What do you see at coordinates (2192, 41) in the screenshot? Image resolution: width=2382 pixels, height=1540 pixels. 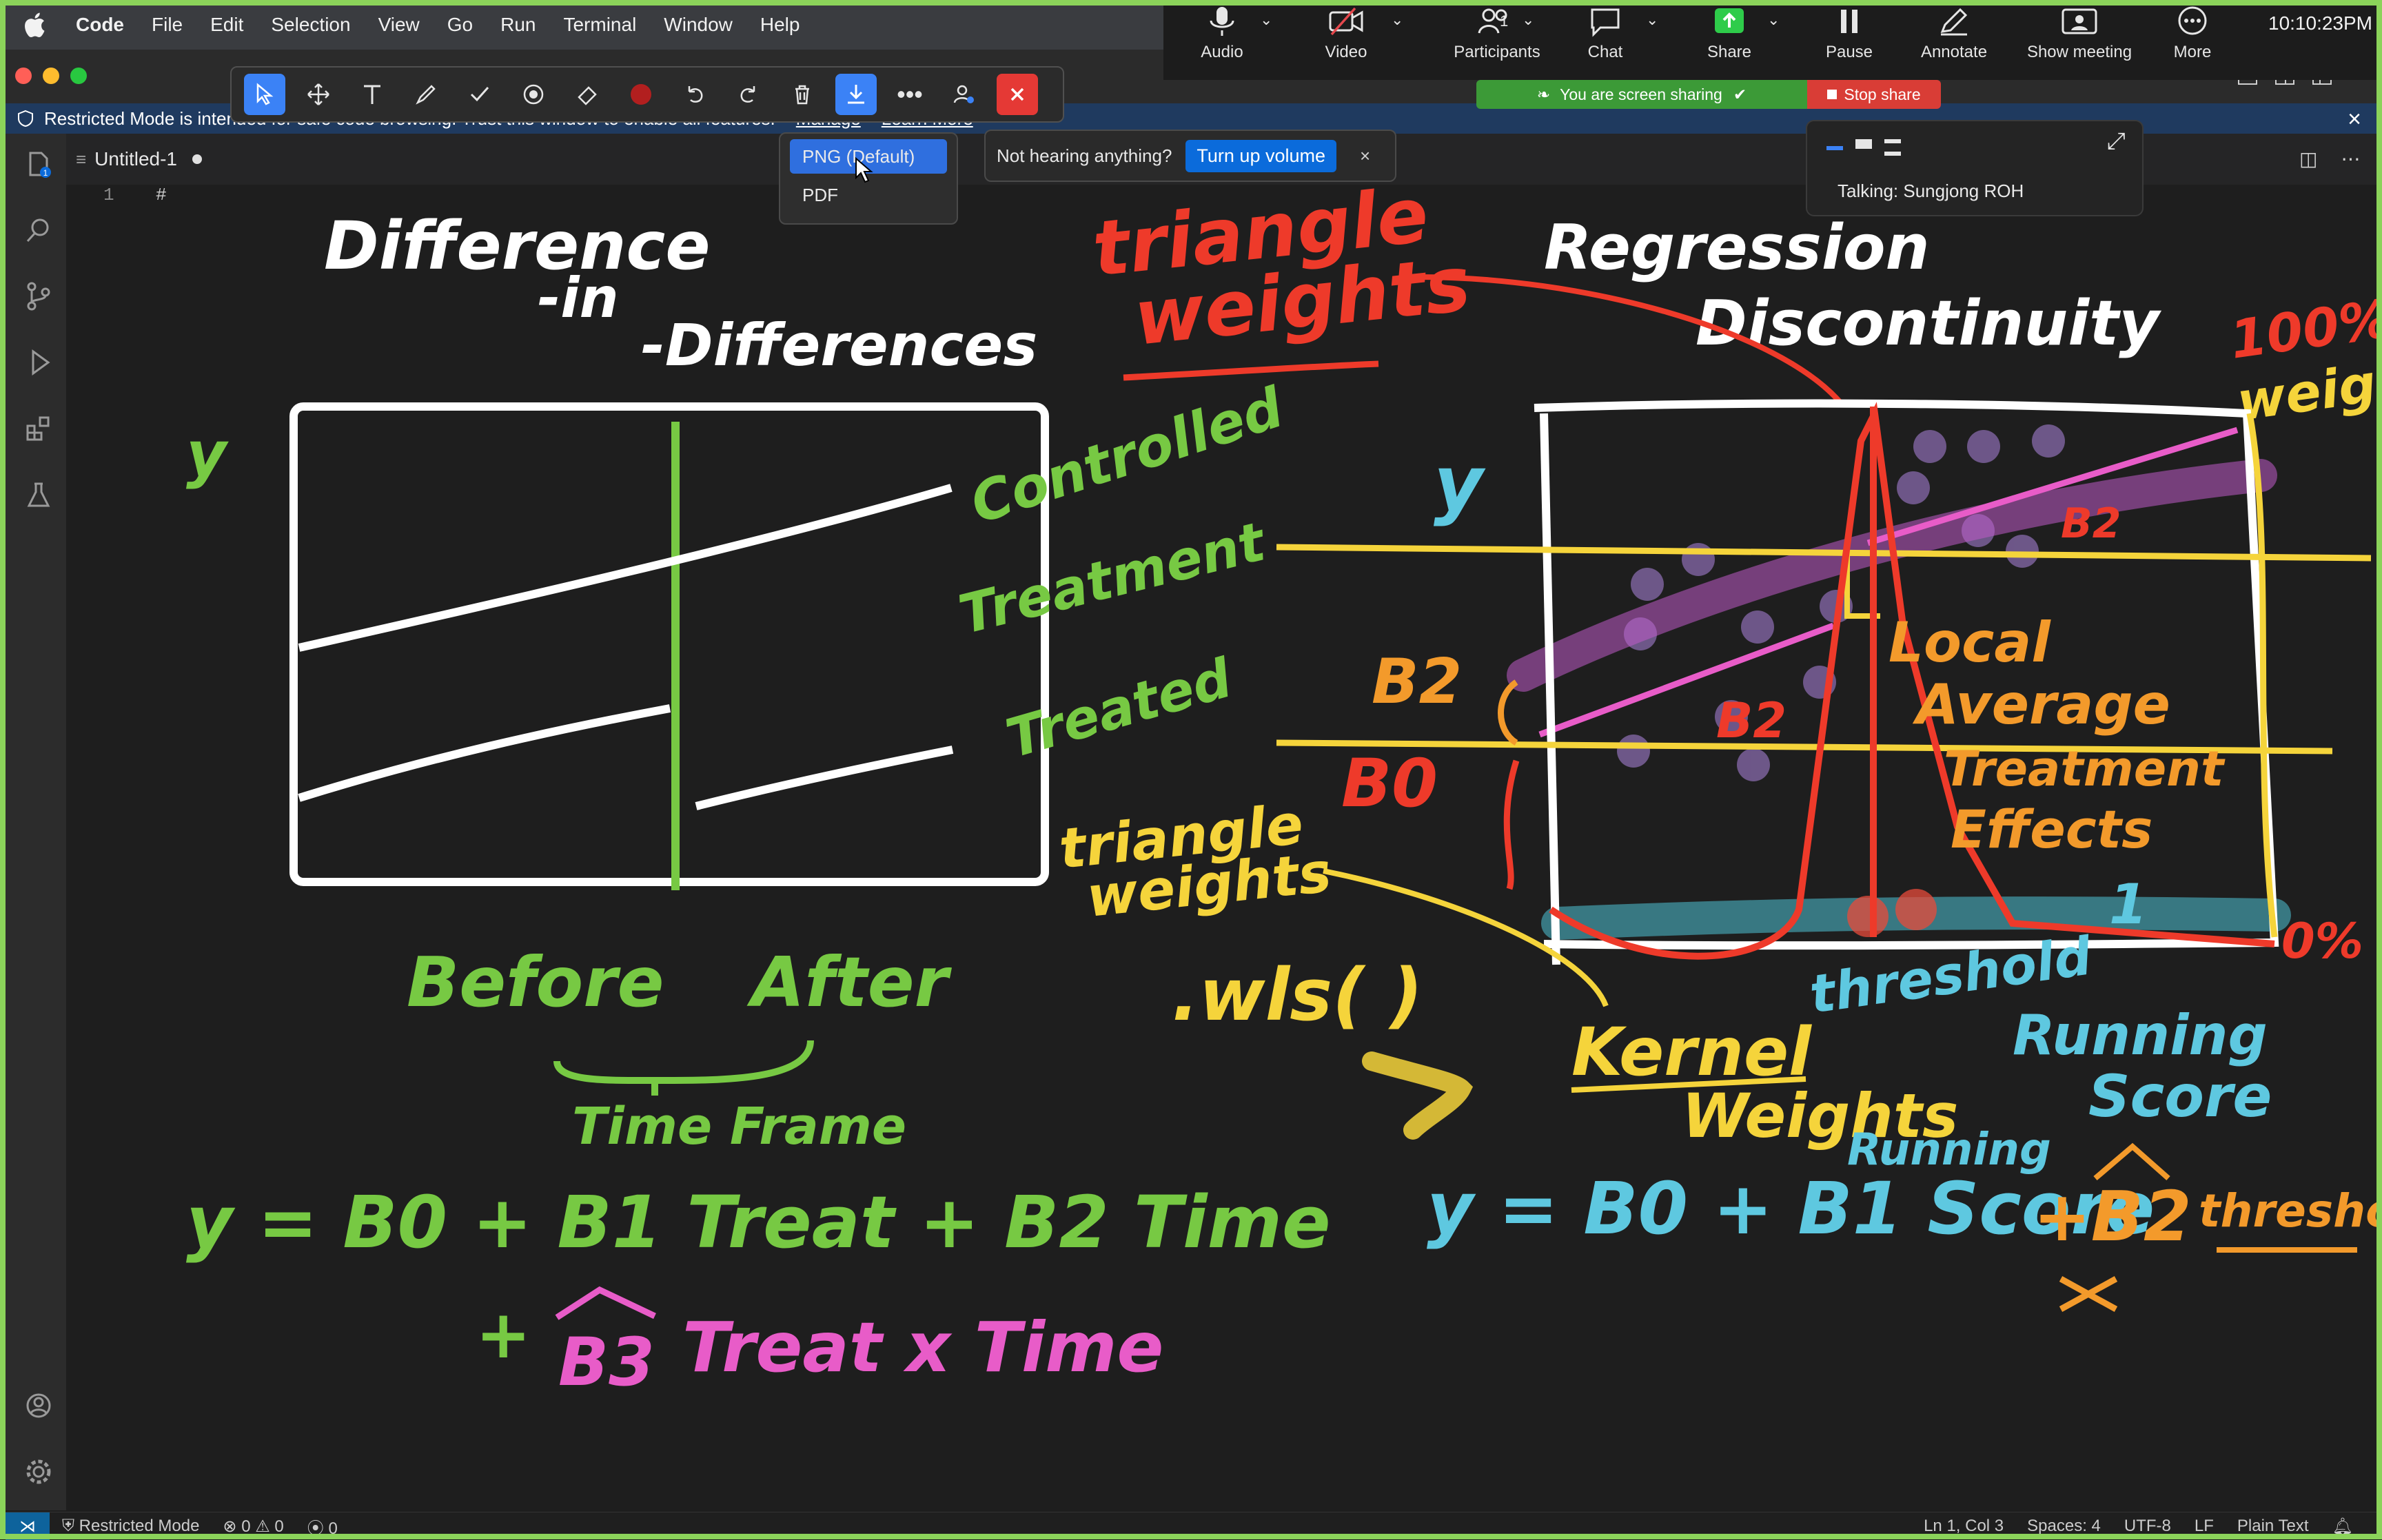 I see `more-button: More` at bounding box center [2192, 41].